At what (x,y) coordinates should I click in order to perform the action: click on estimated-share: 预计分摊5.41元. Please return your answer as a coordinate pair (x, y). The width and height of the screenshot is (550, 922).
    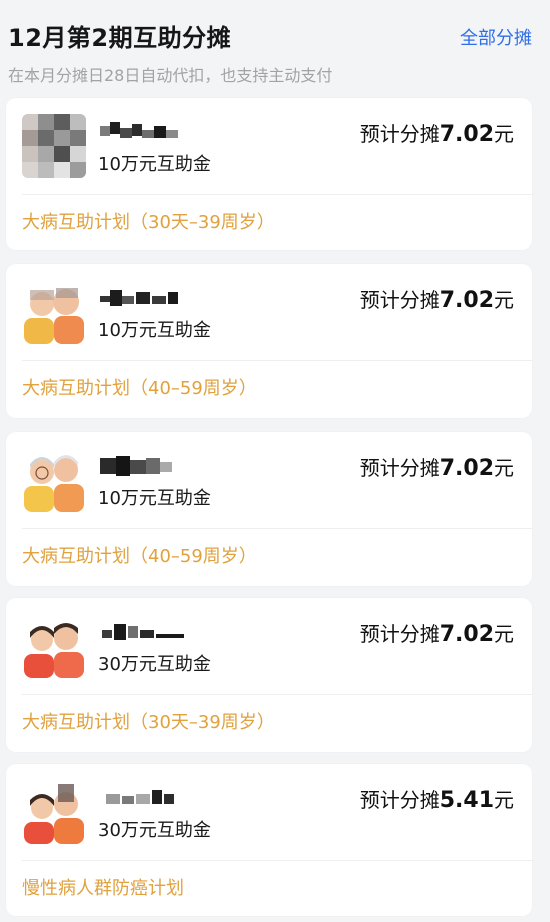
    Looking at the image, I should click on (437, 798).